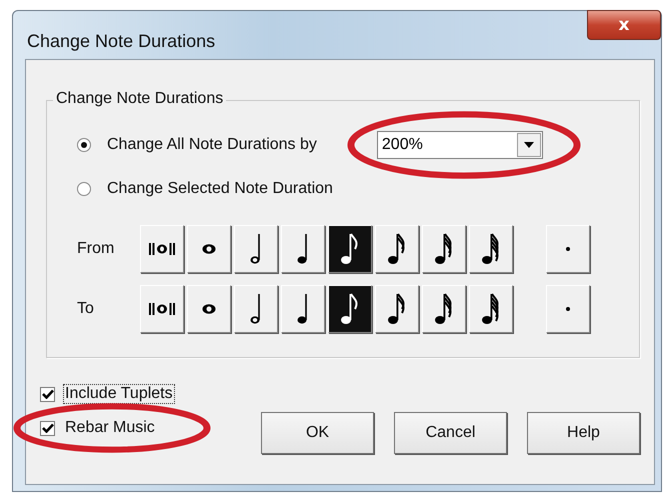 This screenshot has height=495, width=664. I want to click on dialog-button: Help, so click(583, 433).